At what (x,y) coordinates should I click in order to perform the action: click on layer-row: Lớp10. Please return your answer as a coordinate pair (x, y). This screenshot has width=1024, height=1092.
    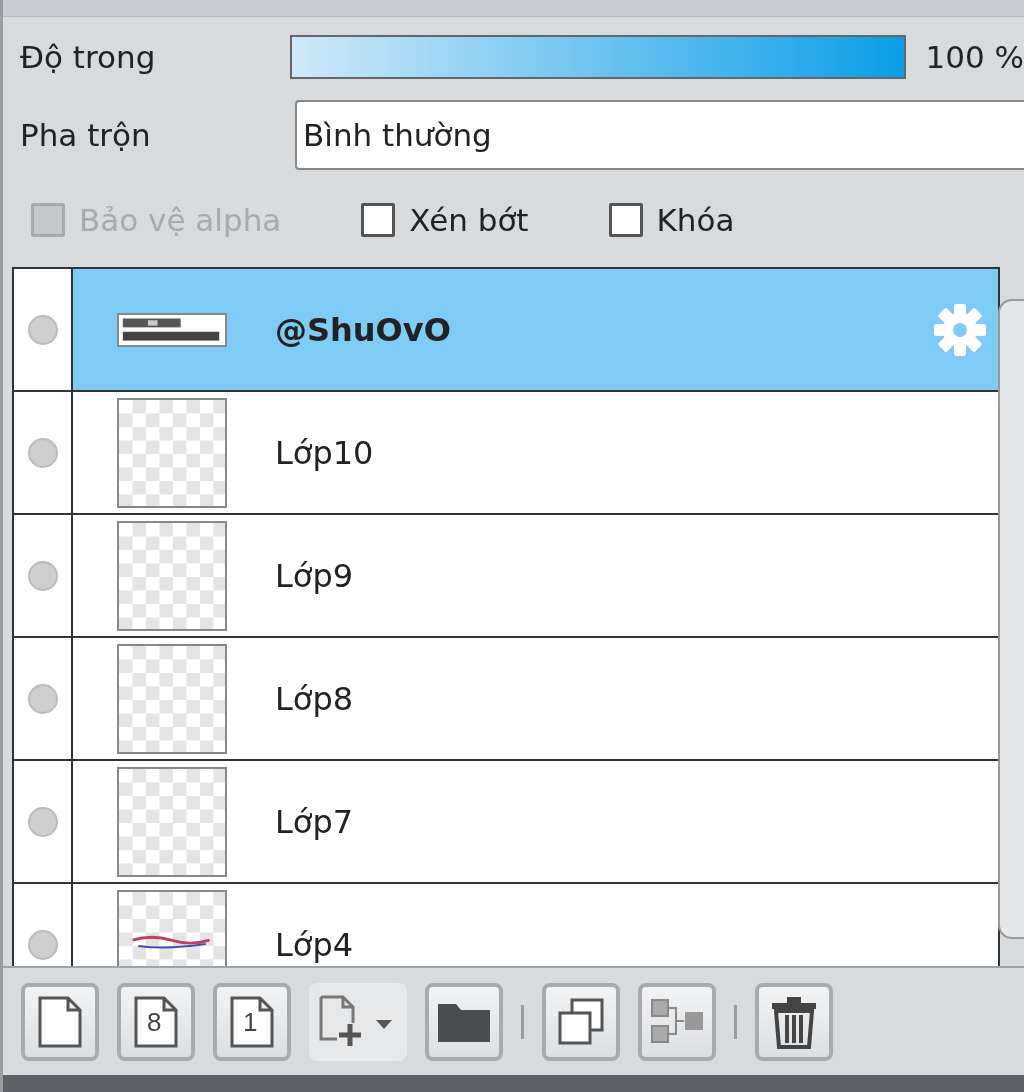
    Looking at the image, I should click on (506, 453).